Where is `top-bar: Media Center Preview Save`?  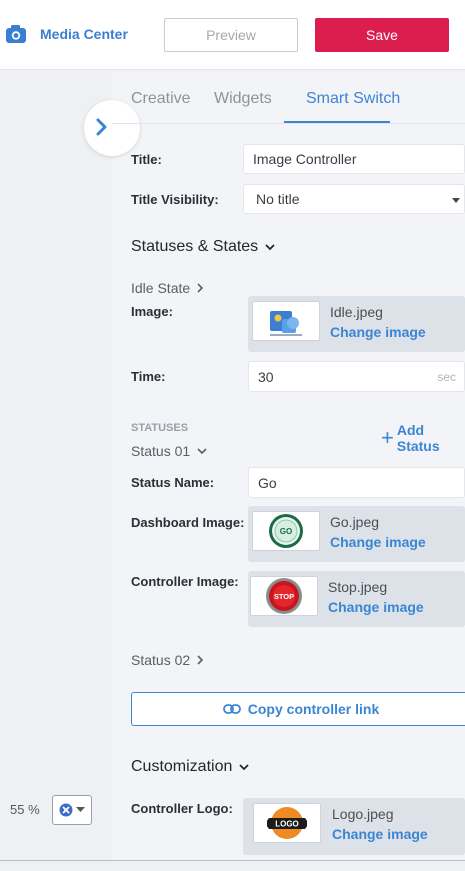 top-bar: Media Center Preview Save is located at coordinates (232, 35).